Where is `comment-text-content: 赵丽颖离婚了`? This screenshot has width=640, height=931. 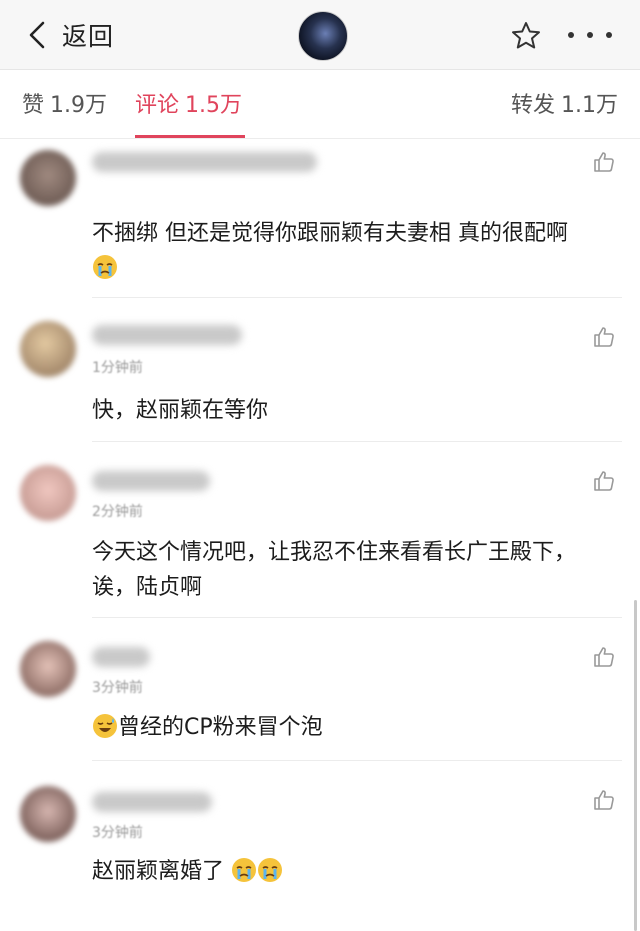
comment-text-content: 赵丽颖离婚了 is located at coordinates (158, 871).